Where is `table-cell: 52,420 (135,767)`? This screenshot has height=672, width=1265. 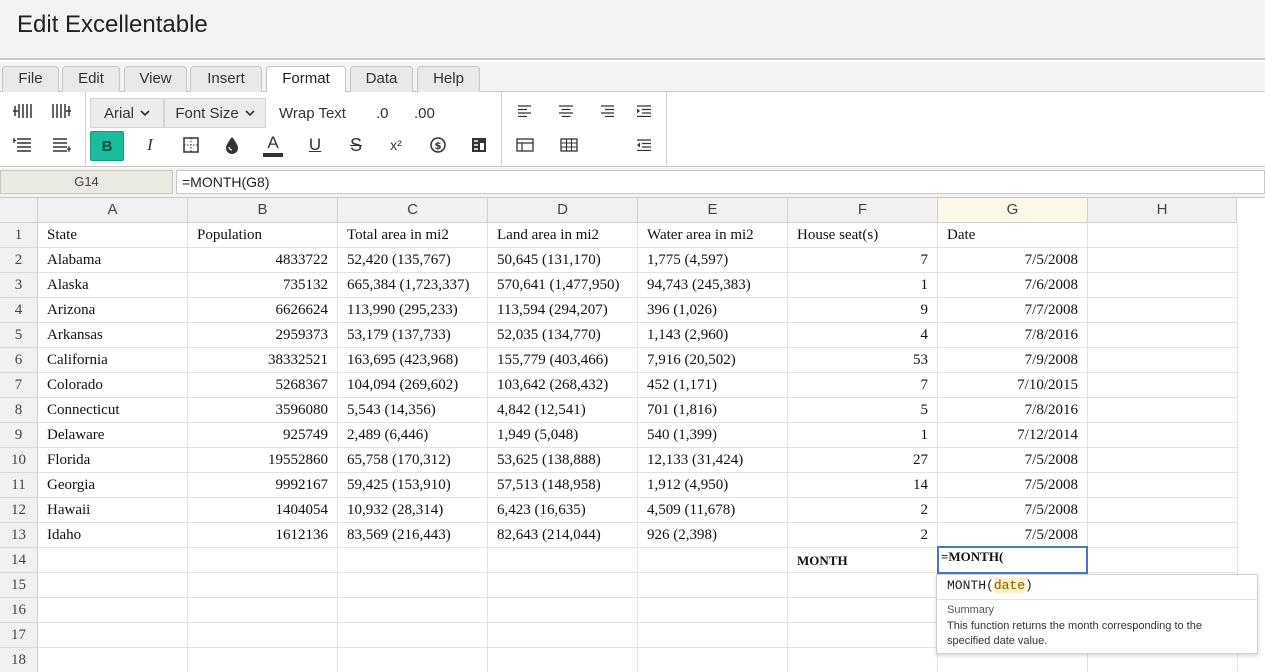 table-cell: 52,420 (135,767) is located at coordinates (413, 260).